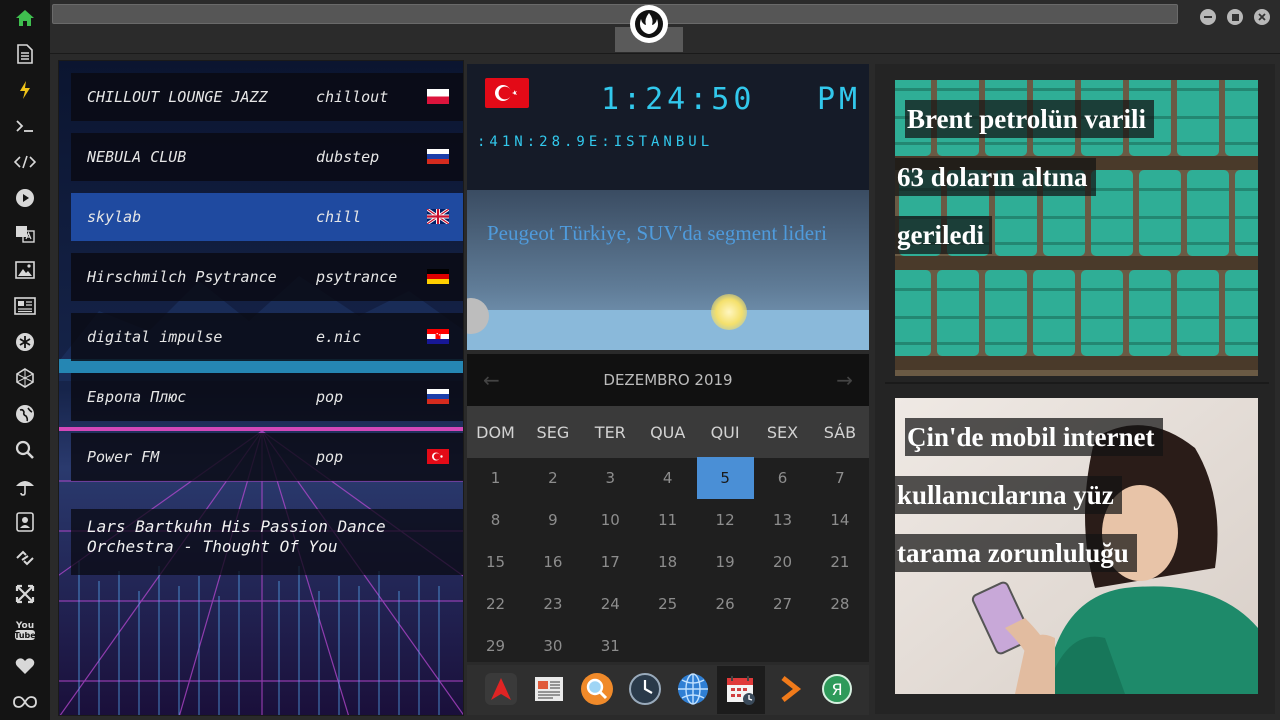  What do you see at coordinates (25, 198) in the screenshot?
I see `play-icon` at bounding box center [25, 198].